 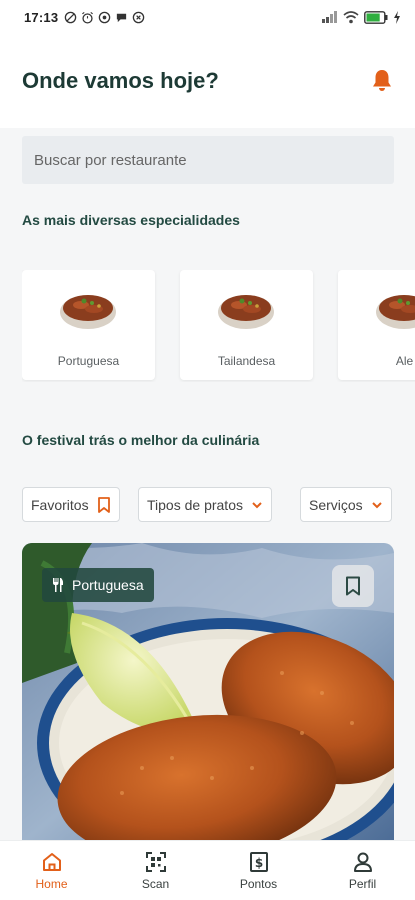 I want to click on filter-servicos: Serviços, so click(x=346, y=504).